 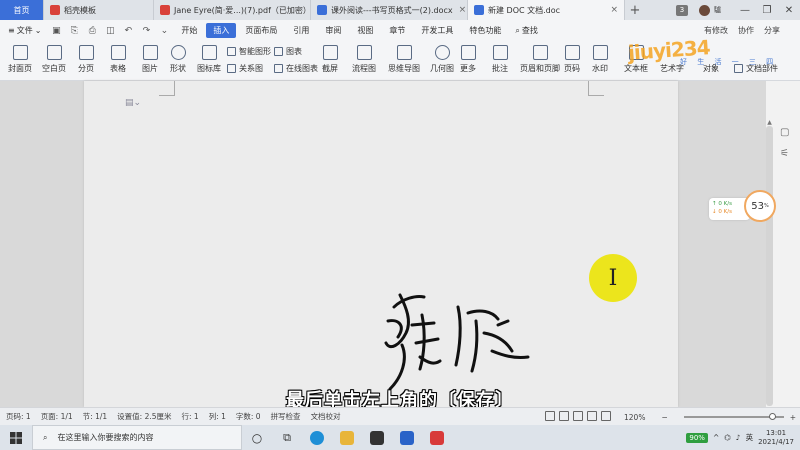 What do you see at coordinates (776, 438) in the screenshot?
I see `clock: 13:01 2021/4/17` at bounding box center [776, 438].